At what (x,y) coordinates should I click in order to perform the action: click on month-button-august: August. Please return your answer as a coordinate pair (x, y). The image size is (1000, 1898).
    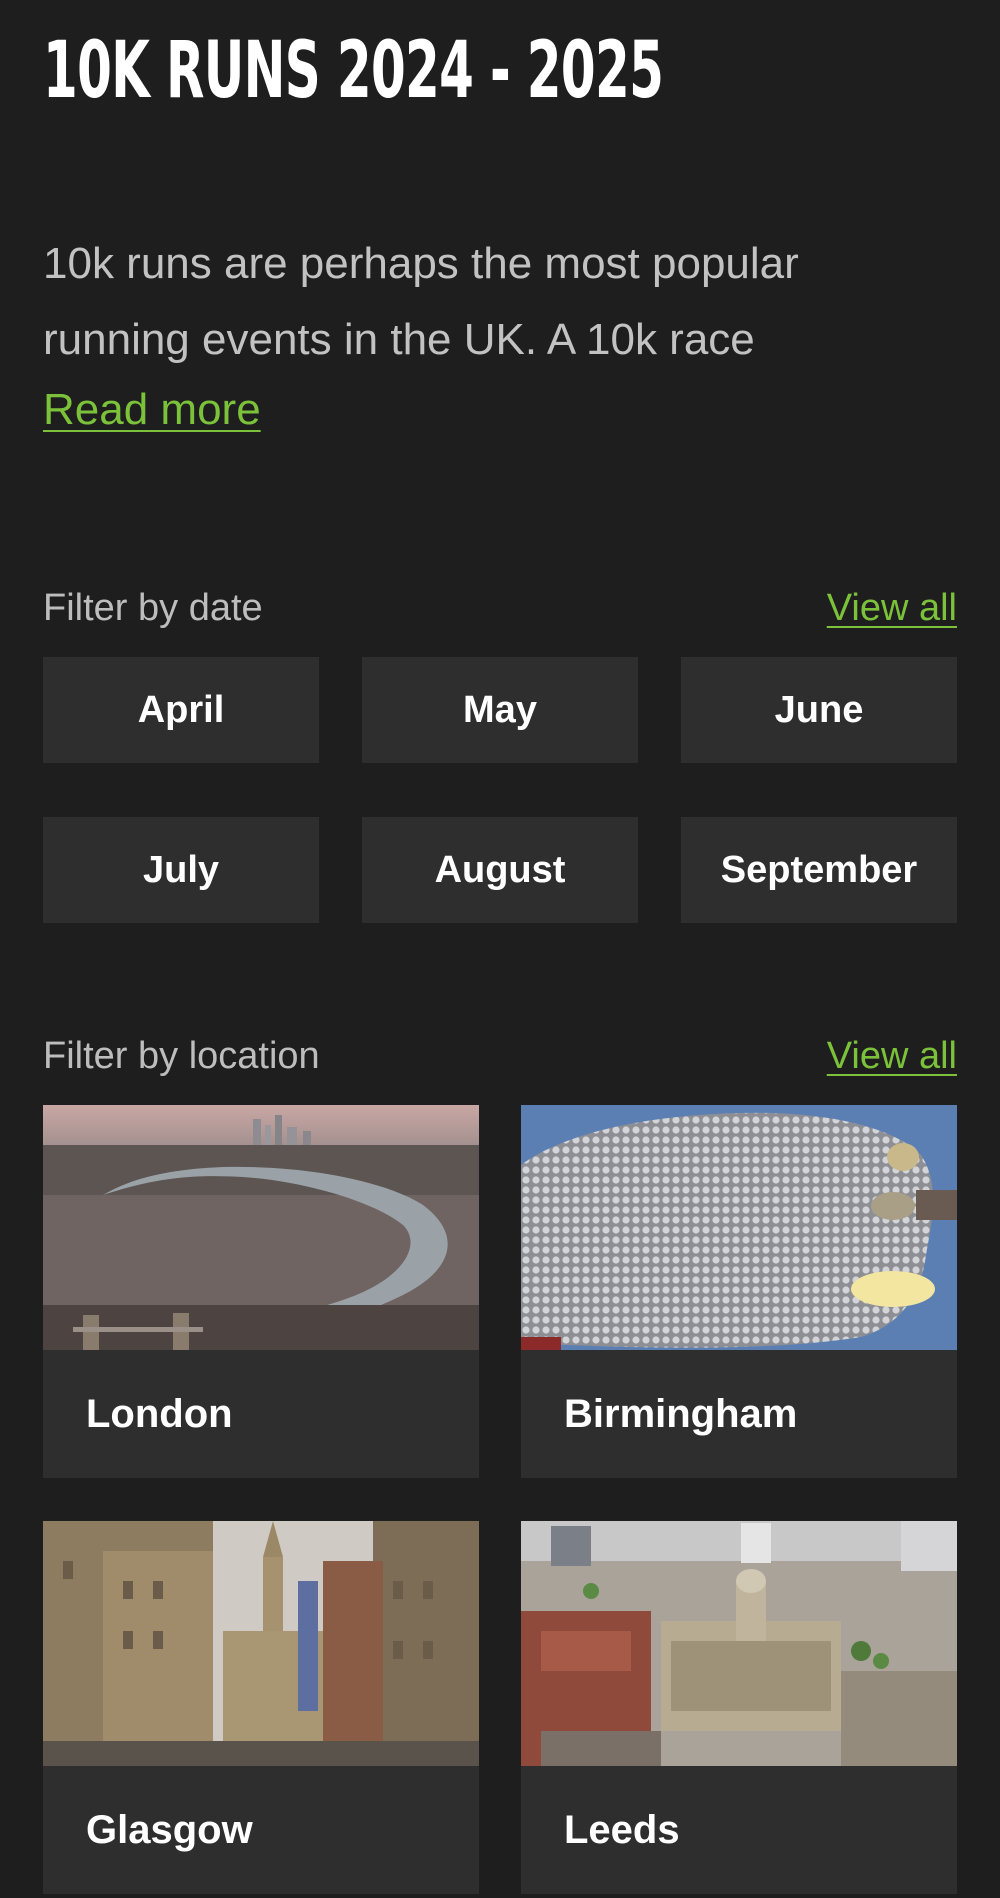
    Looking at the image, I should click on (500, 870).